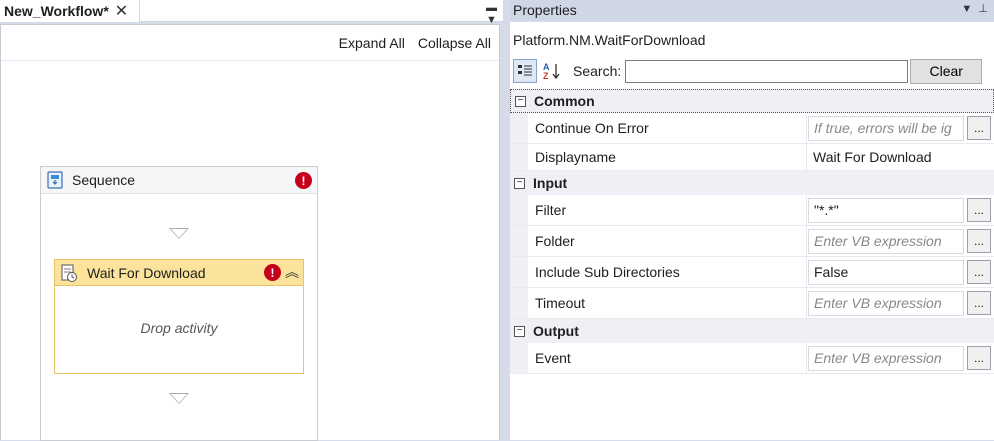 The width and height of the screenshot is (994, 441). What do you see at coordinates (121, 11) in the screenshot?
I see `close-icon: ✕` at bounding box center [121, 11].